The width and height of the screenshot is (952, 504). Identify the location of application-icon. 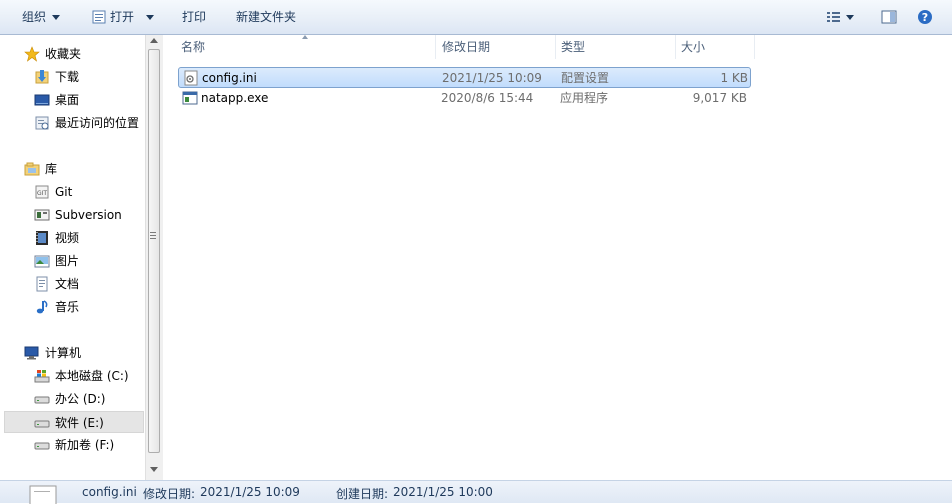
(190, 98).